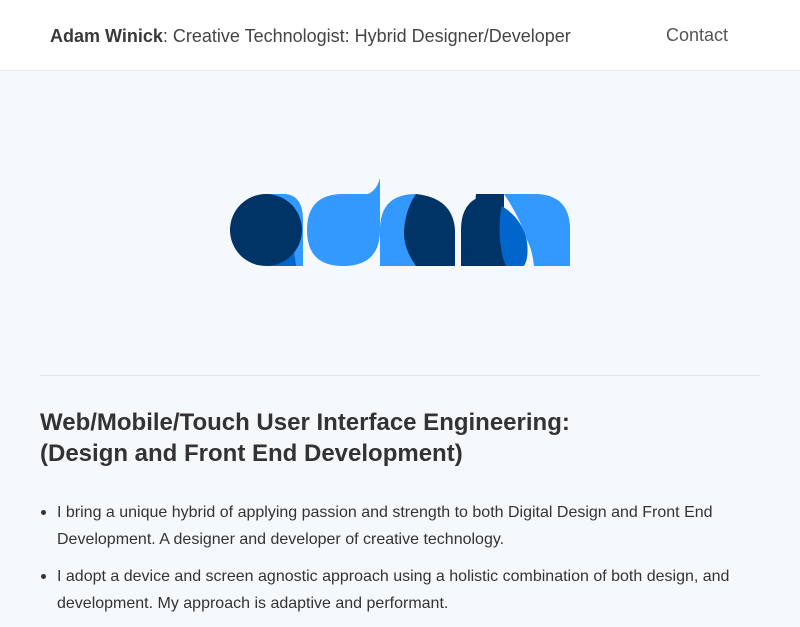  What do you see at coordinates (106, 36) in the screenshot?
I see `site-owner-name: Adam Winick` at bounding box center [106, 36].